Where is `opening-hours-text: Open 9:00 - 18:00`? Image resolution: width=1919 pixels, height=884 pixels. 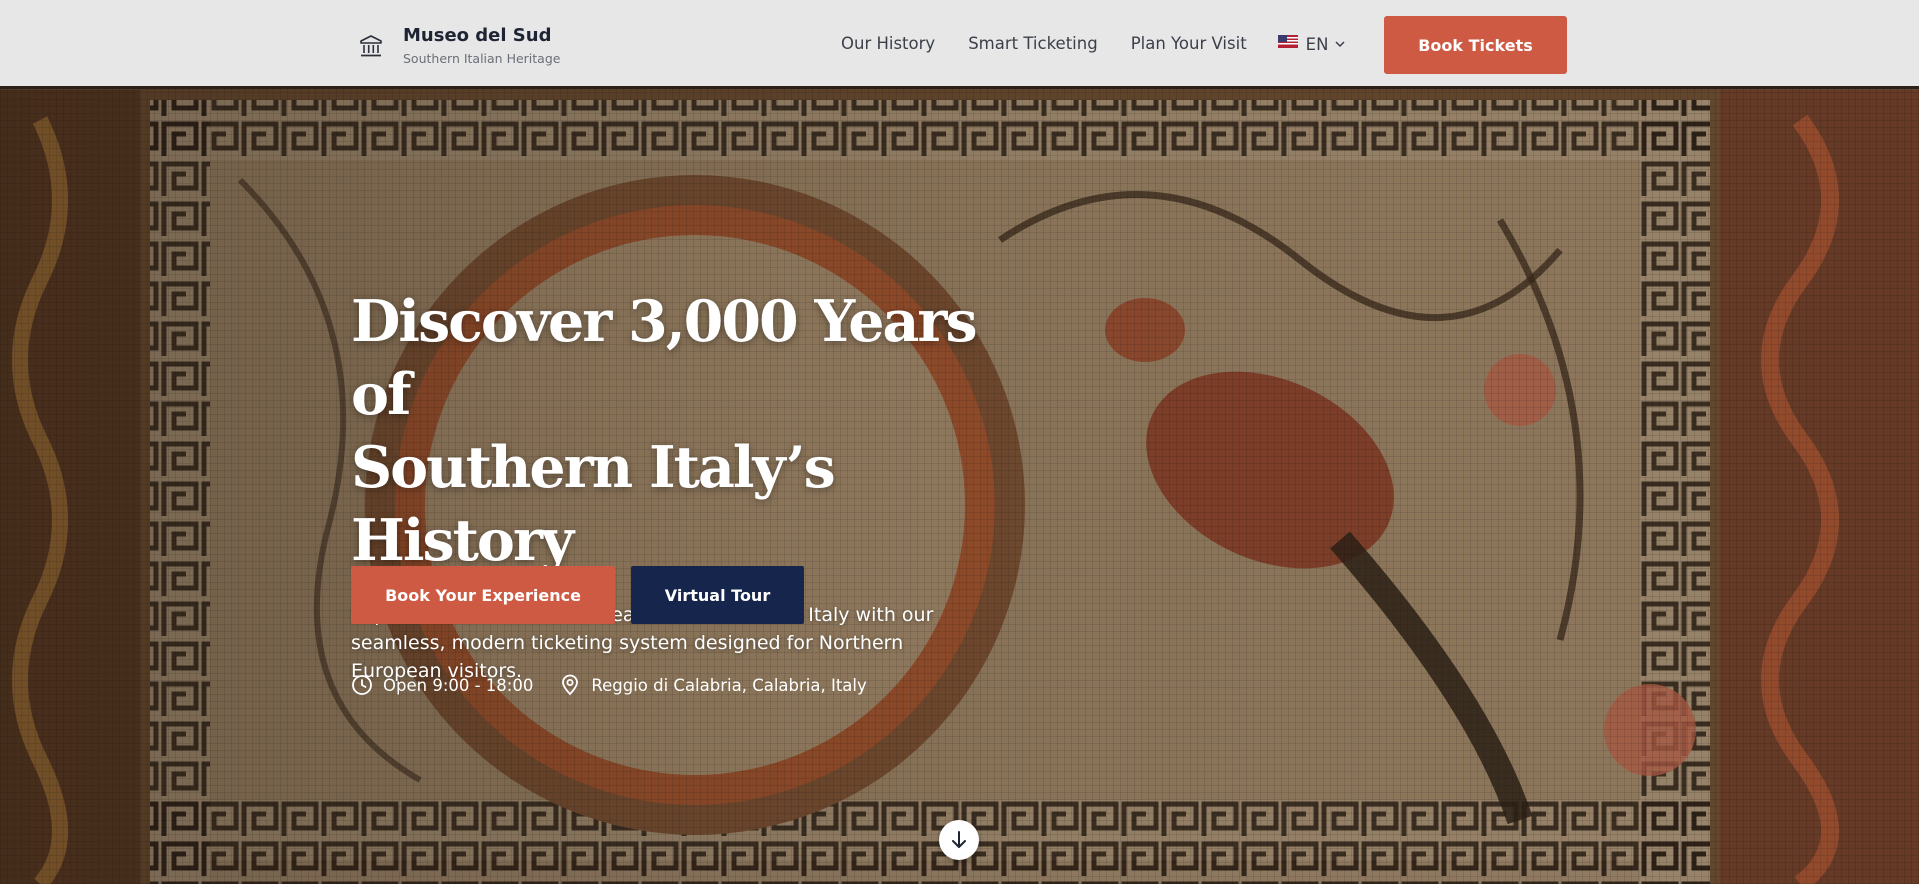
opening-hours-text: Open 9:00 - 18:00 is located at coordinates (458, 685).